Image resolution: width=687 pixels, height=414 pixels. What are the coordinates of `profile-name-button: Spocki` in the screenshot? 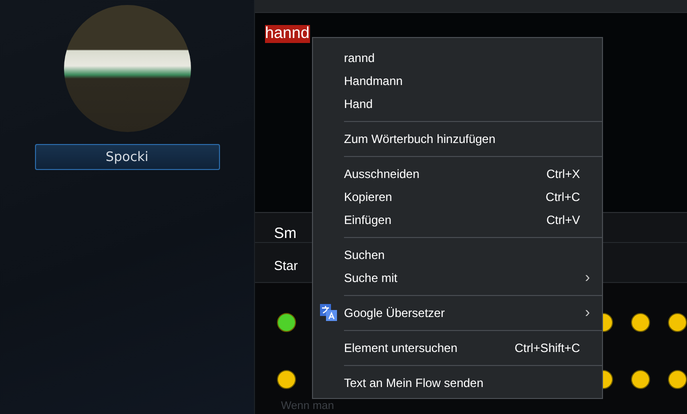 It's located at (127, 157).